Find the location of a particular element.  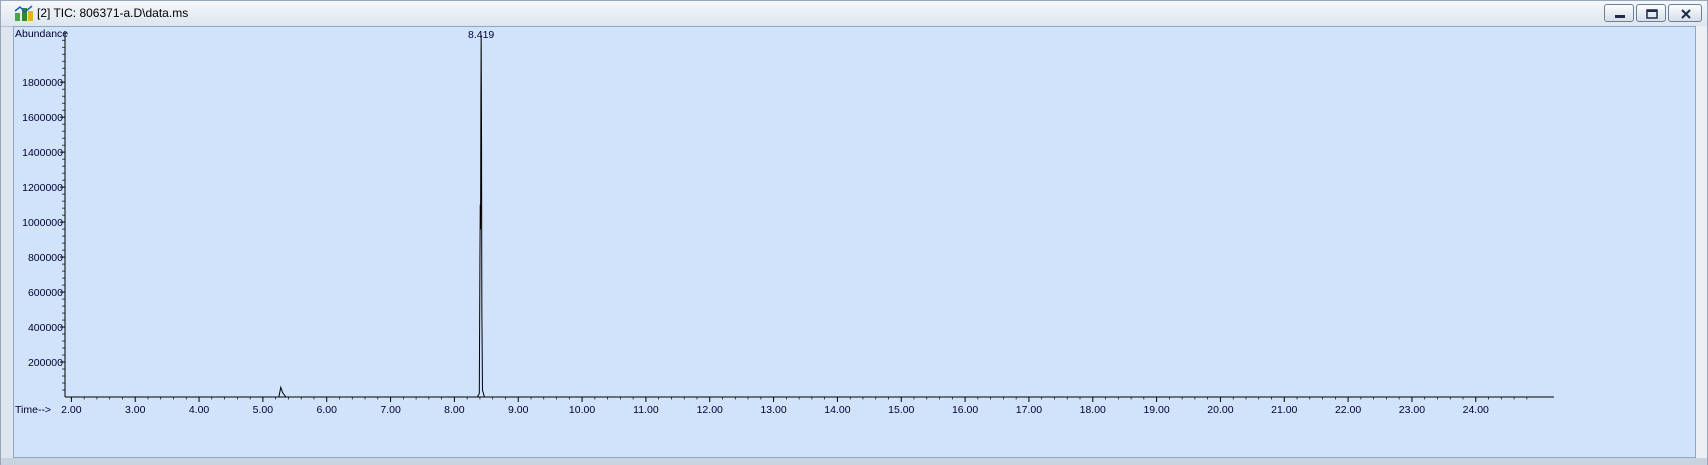

close-button is located at coordinates (1685, 13).